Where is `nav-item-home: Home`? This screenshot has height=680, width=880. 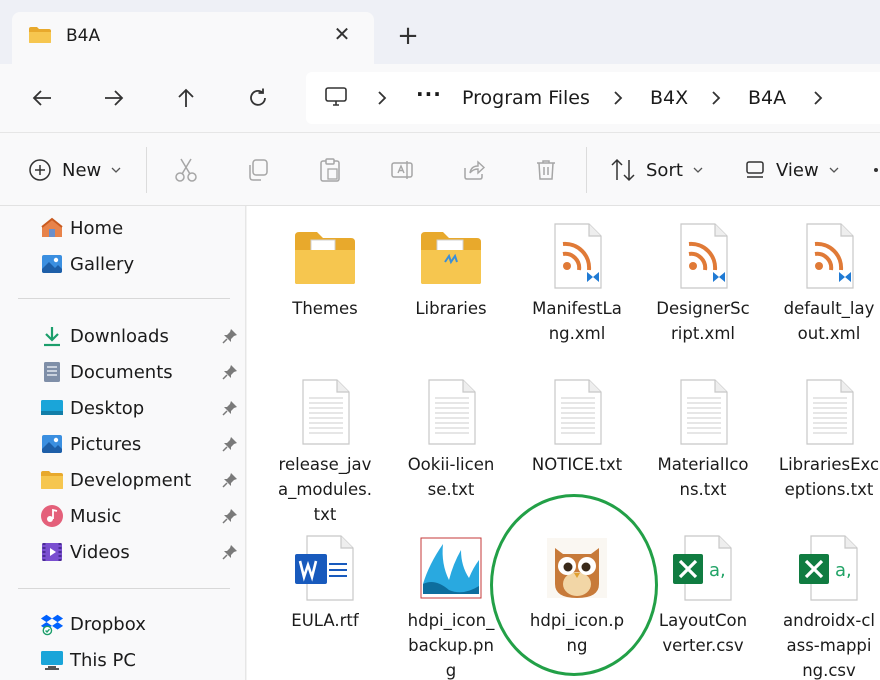
nav-item-home: Home is located at coordinates (140, 228).